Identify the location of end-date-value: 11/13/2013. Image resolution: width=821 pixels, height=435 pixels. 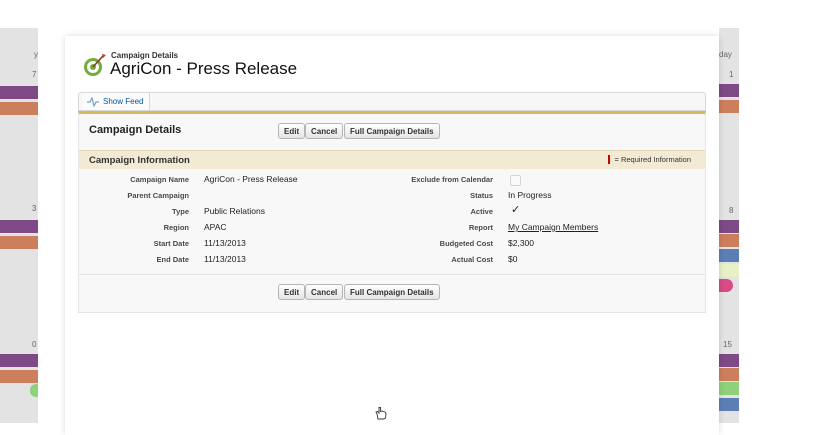
(225, 259).